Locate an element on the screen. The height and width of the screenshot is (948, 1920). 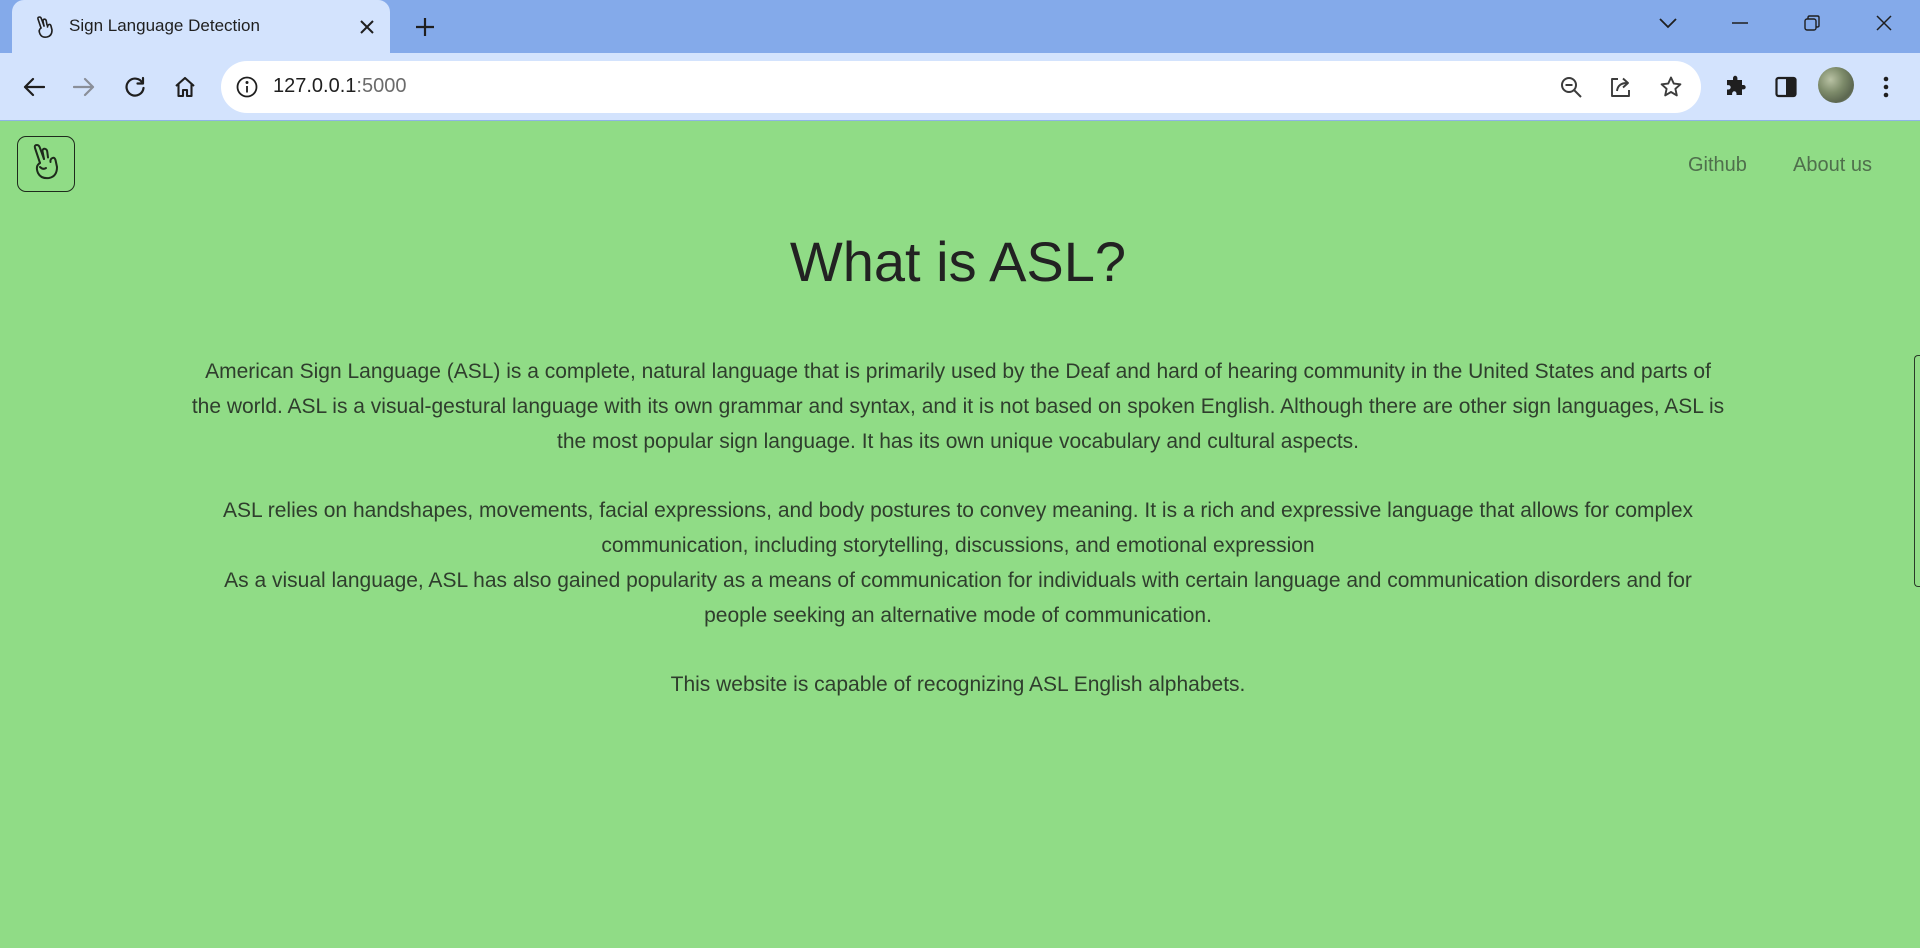
address-bar: 127.0.0.1:5000 is located at coordinates (961, 87).